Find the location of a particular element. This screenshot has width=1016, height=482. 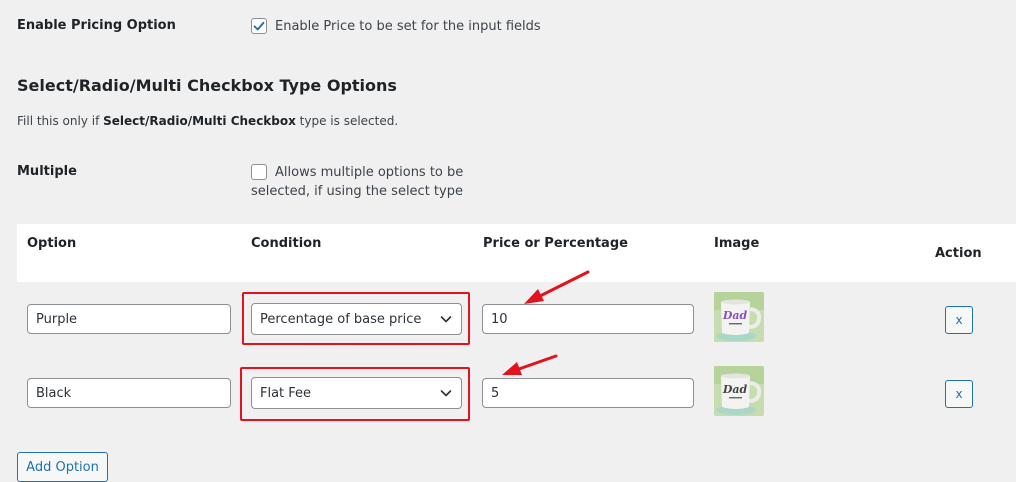

header-action: Action is located at coordinates (958, 253).